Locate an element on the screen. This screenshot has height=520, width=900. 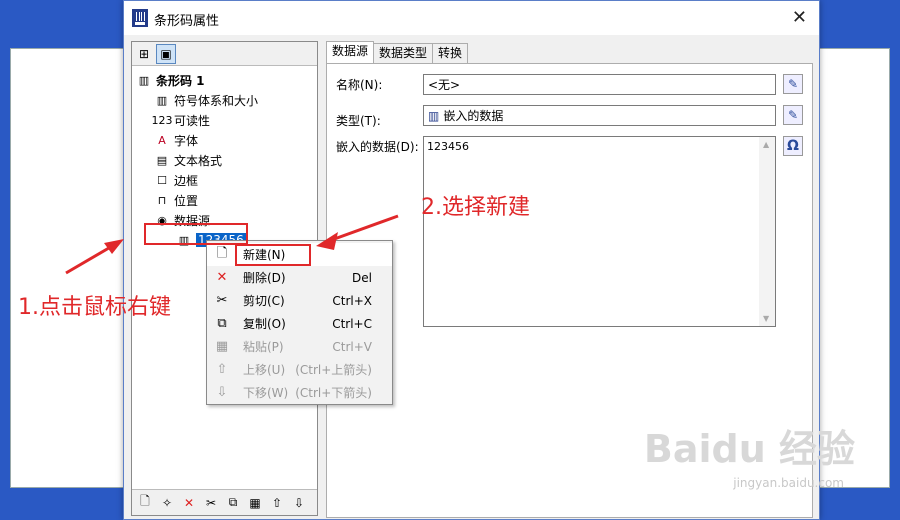
annotation-step1: 1.点击鼠标右键 is located at coordinates (94, 307).